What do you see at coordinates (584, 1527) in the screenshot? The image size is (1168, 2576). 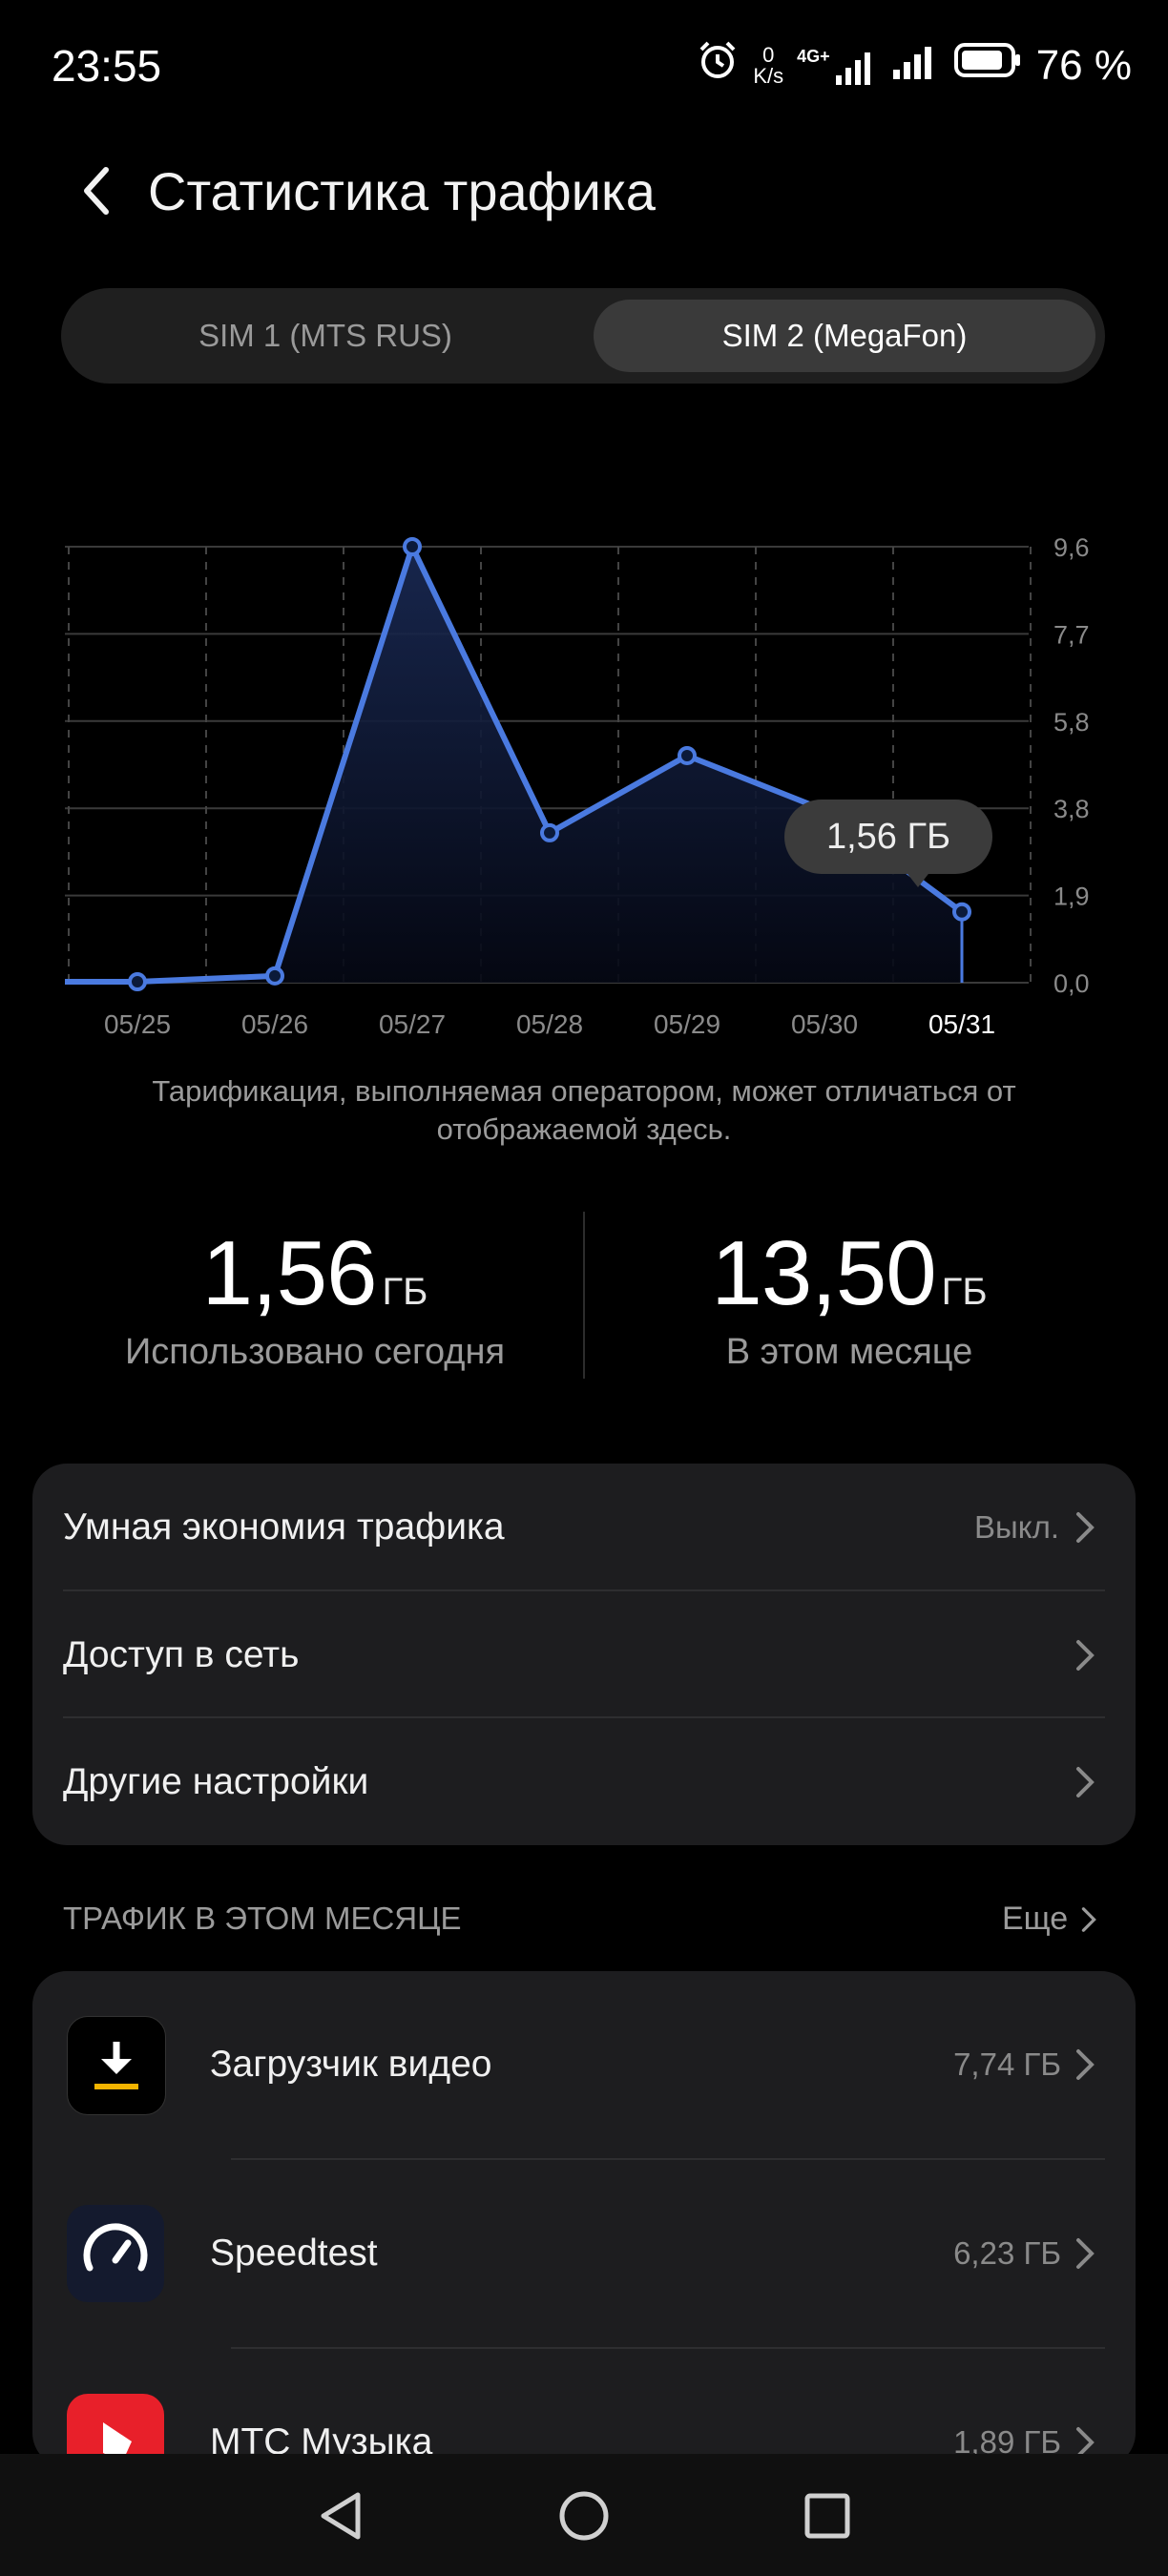 I see `smart-saver-row: Умная экономия трафика Выкл.` at bounding box center [584, 1527].